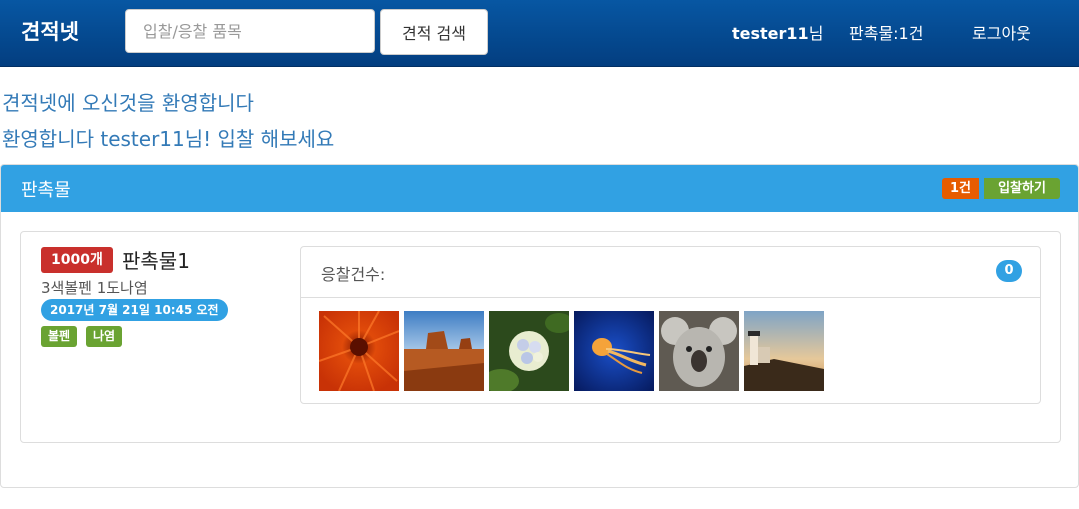  What do you see at coordinates (77, 260) in the screenshot?
I see `quantity-badge: 1000개` at bounding box center [77, 260].